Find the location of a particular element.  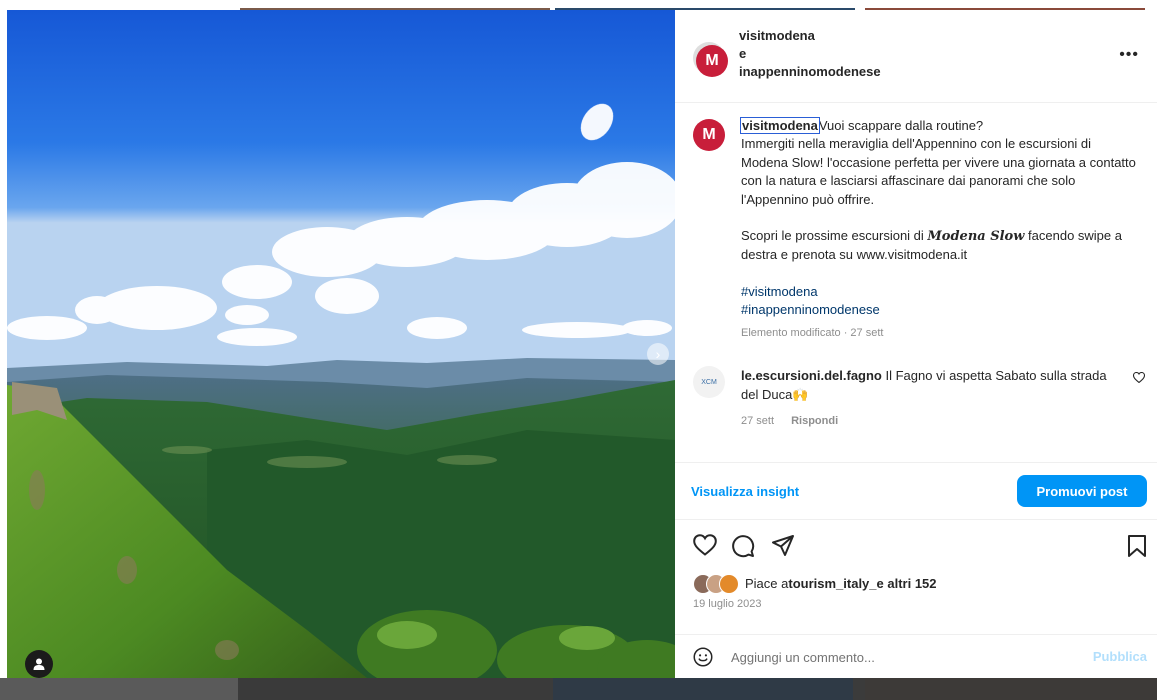

emoji-icon is located at coordinates (703, 659).